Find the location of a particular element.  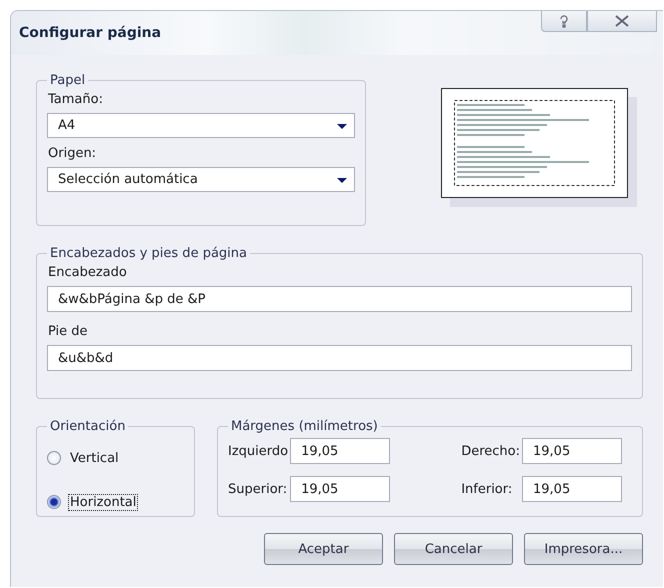

dialog-button: Cancelar is located at coordinates (453, 549).